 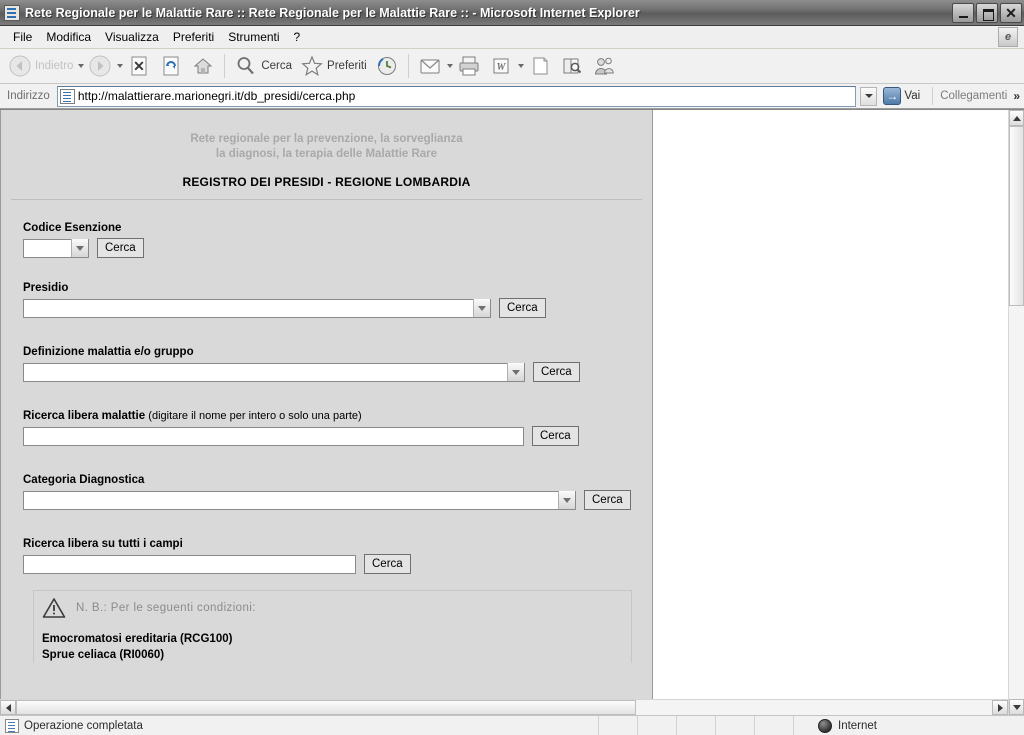 I want to click on horizontal-scroll-thumb, so click(x=326, y=707).